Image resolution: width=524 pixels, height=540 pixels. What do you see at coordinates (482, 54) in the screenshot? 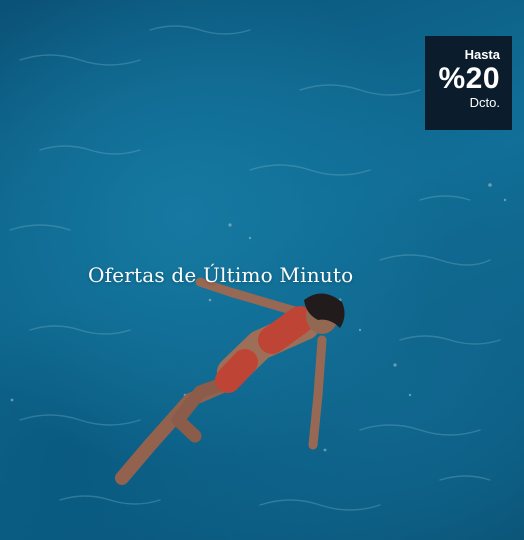
I see `badge-up-to-label: Hasta` at bounding box center [482, 54].